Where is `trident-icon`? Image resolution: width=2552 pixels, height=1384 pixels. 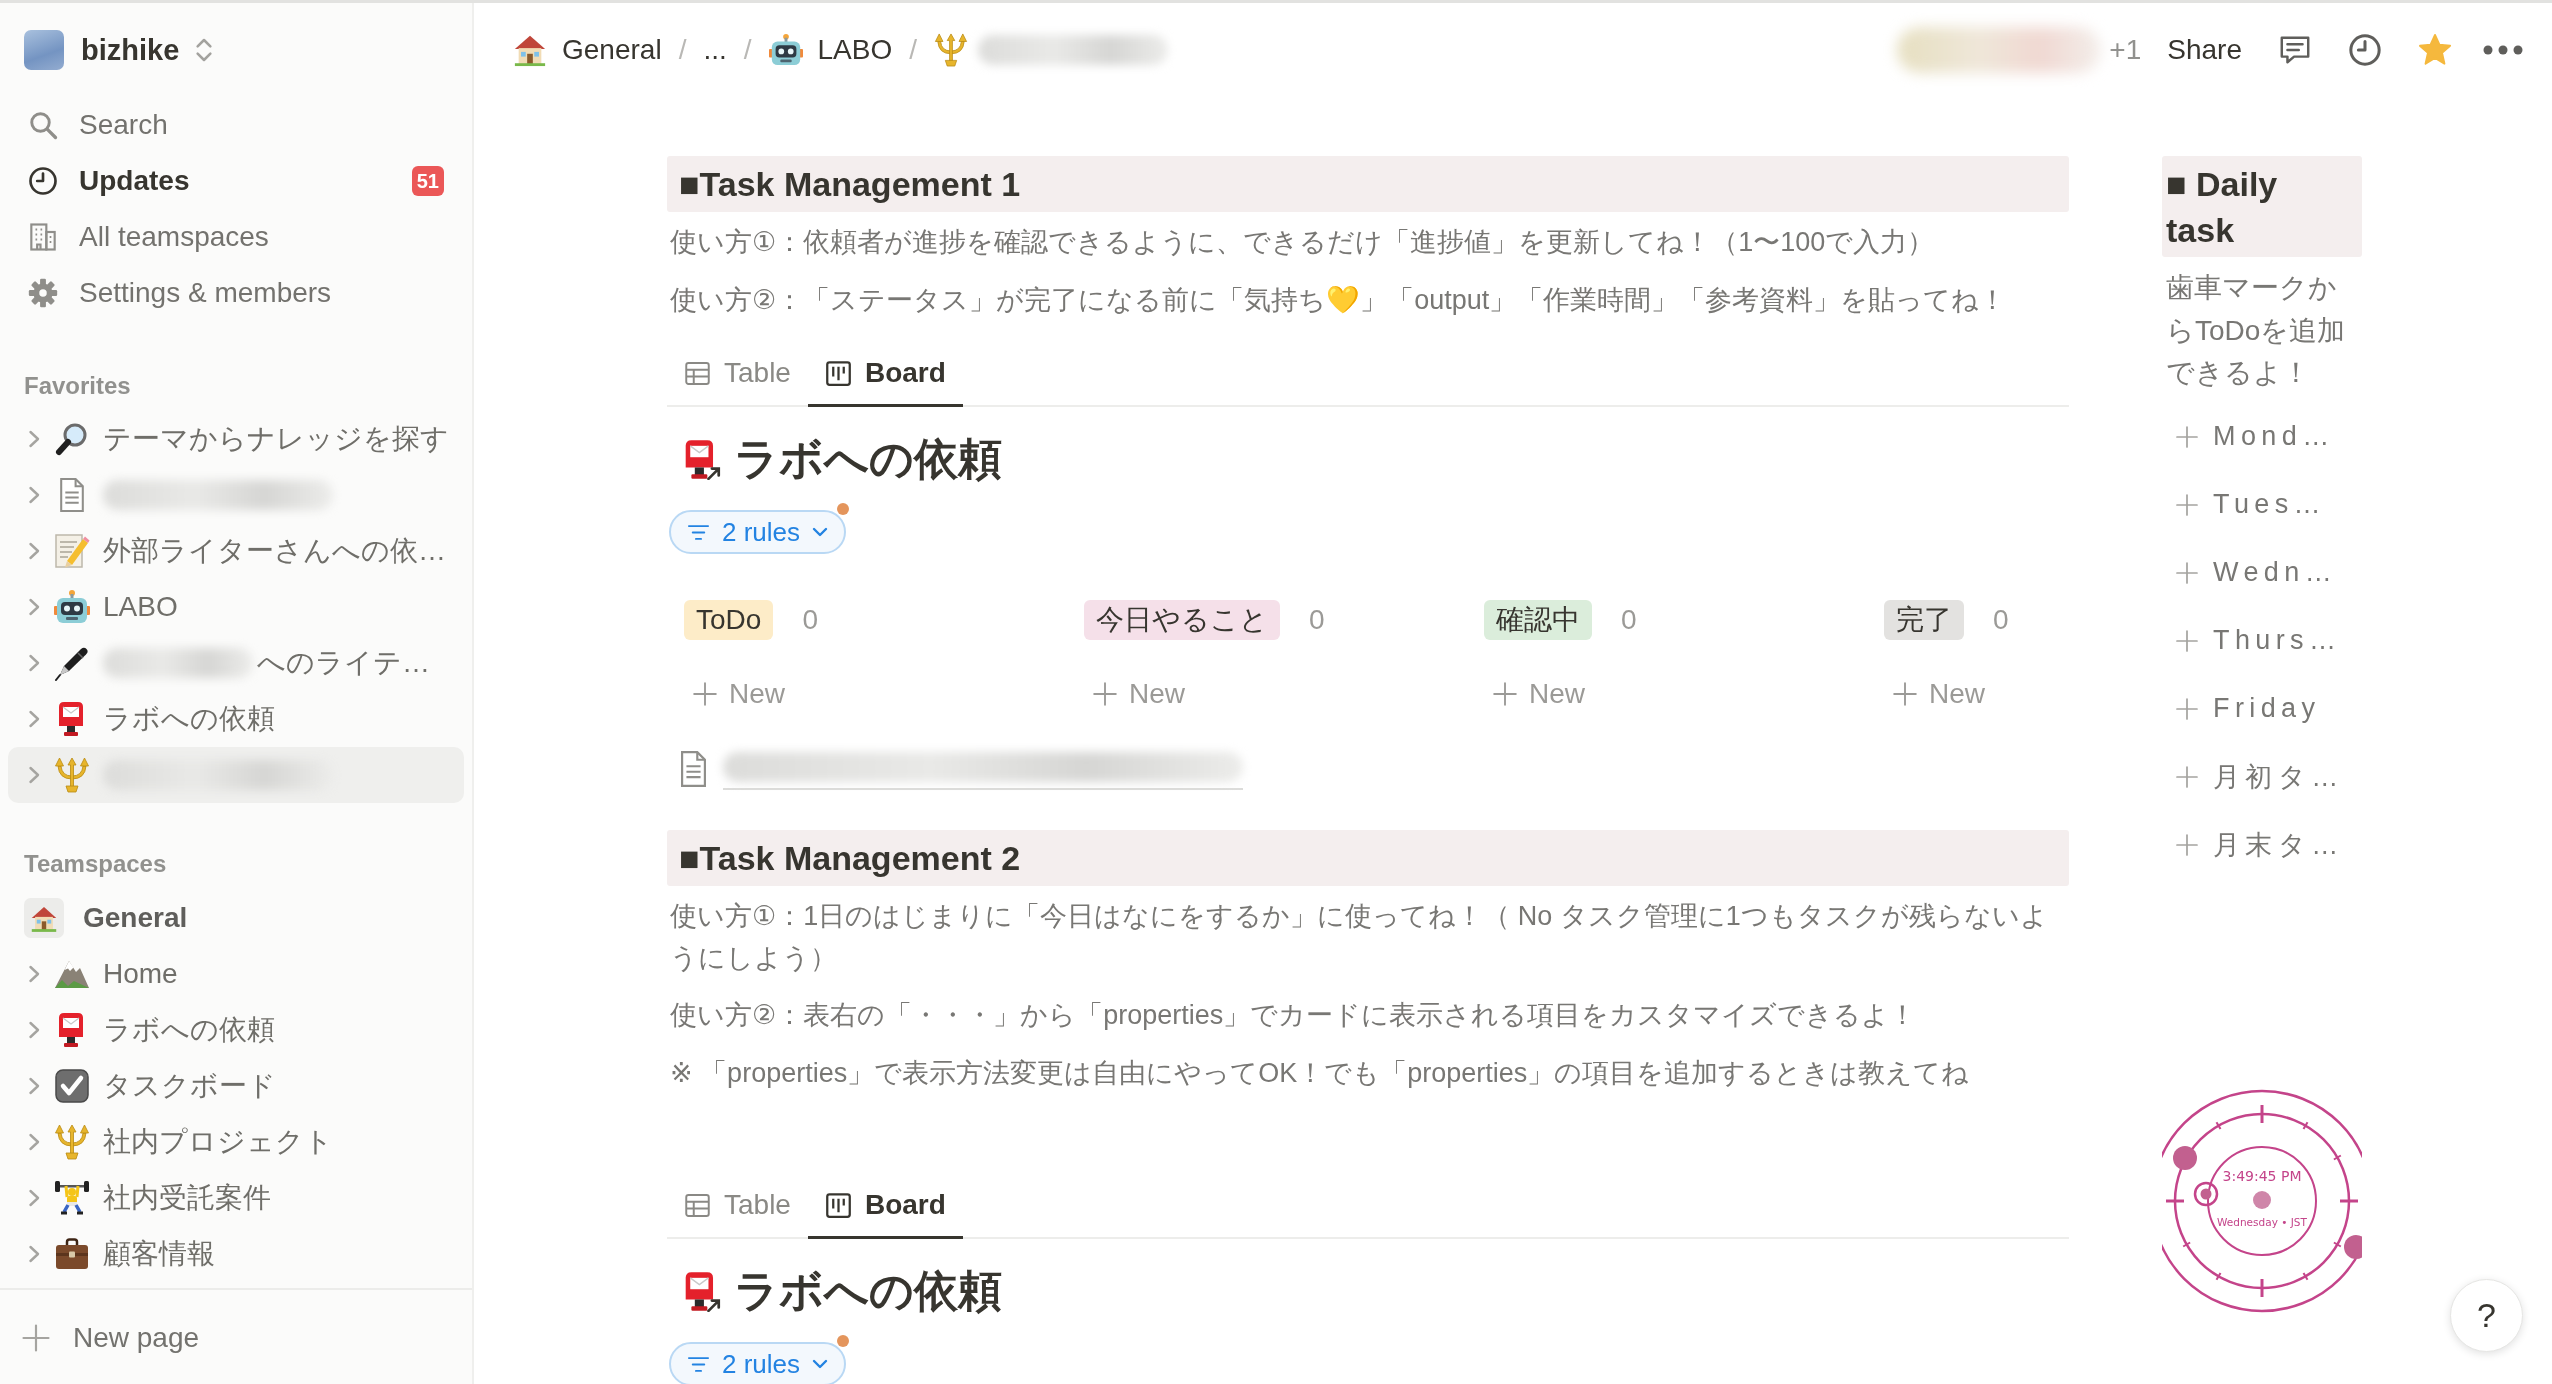 trident-icon is located at coordinates (72, 1142).